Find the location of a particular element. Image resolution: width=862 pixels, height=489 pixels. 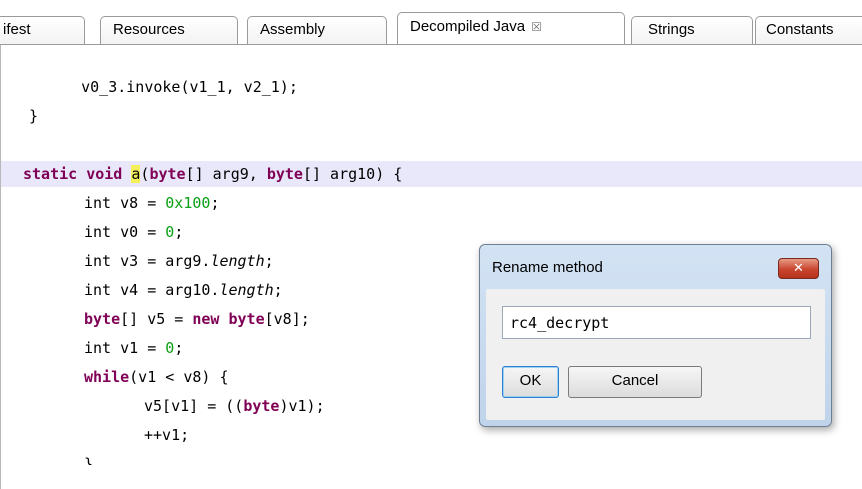

tab-label: Assembly is located at coordinates (293, 29).